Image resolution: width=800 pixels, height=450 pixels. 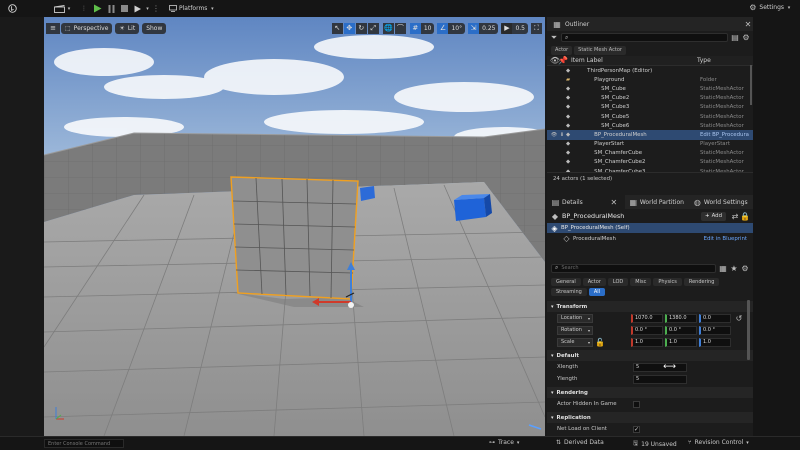 I want to click on play-button, so click(x=97, y=8).